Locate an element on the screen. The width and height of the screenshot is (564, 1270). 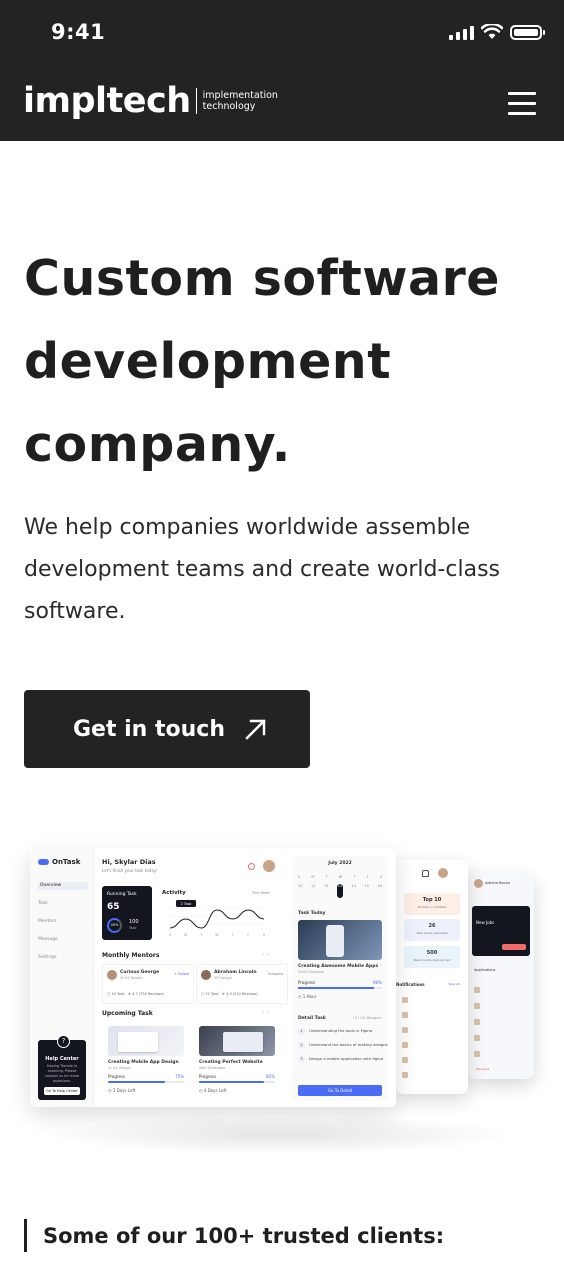
stat-card-title: Top 10 is located at coordinates (432, 900).